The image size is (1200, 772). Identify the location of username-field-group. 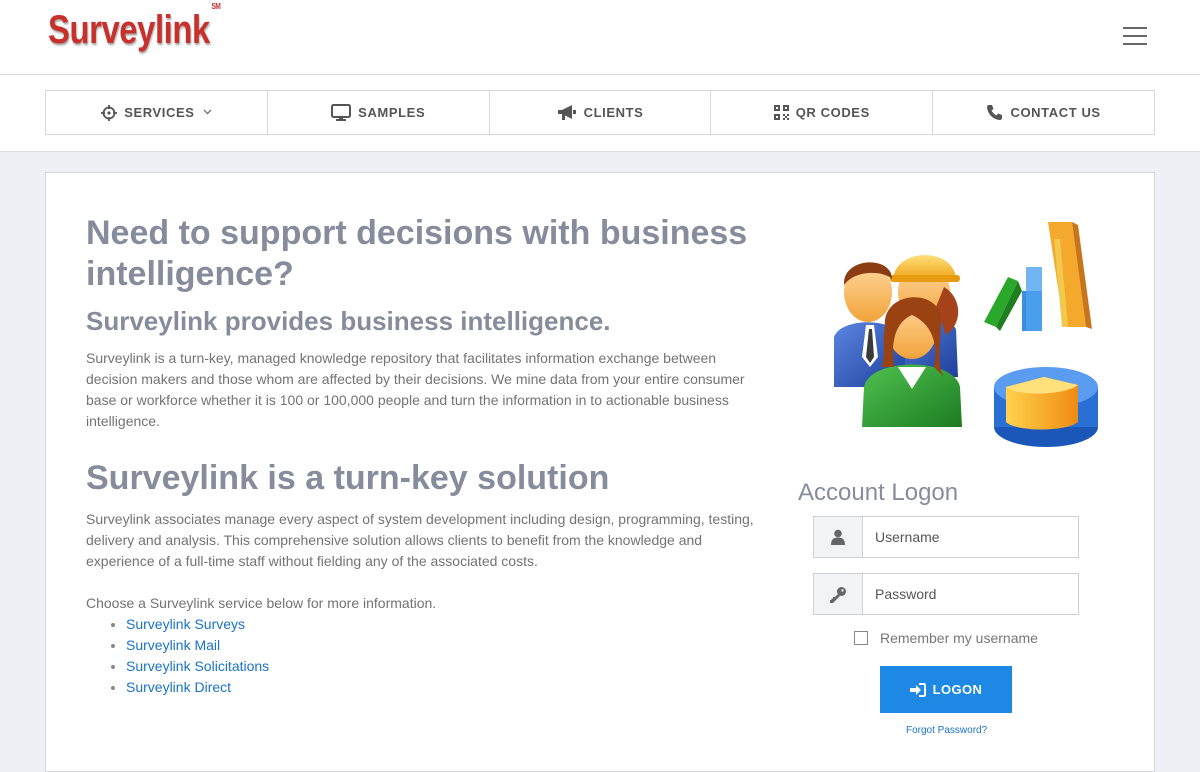
(946, 537).